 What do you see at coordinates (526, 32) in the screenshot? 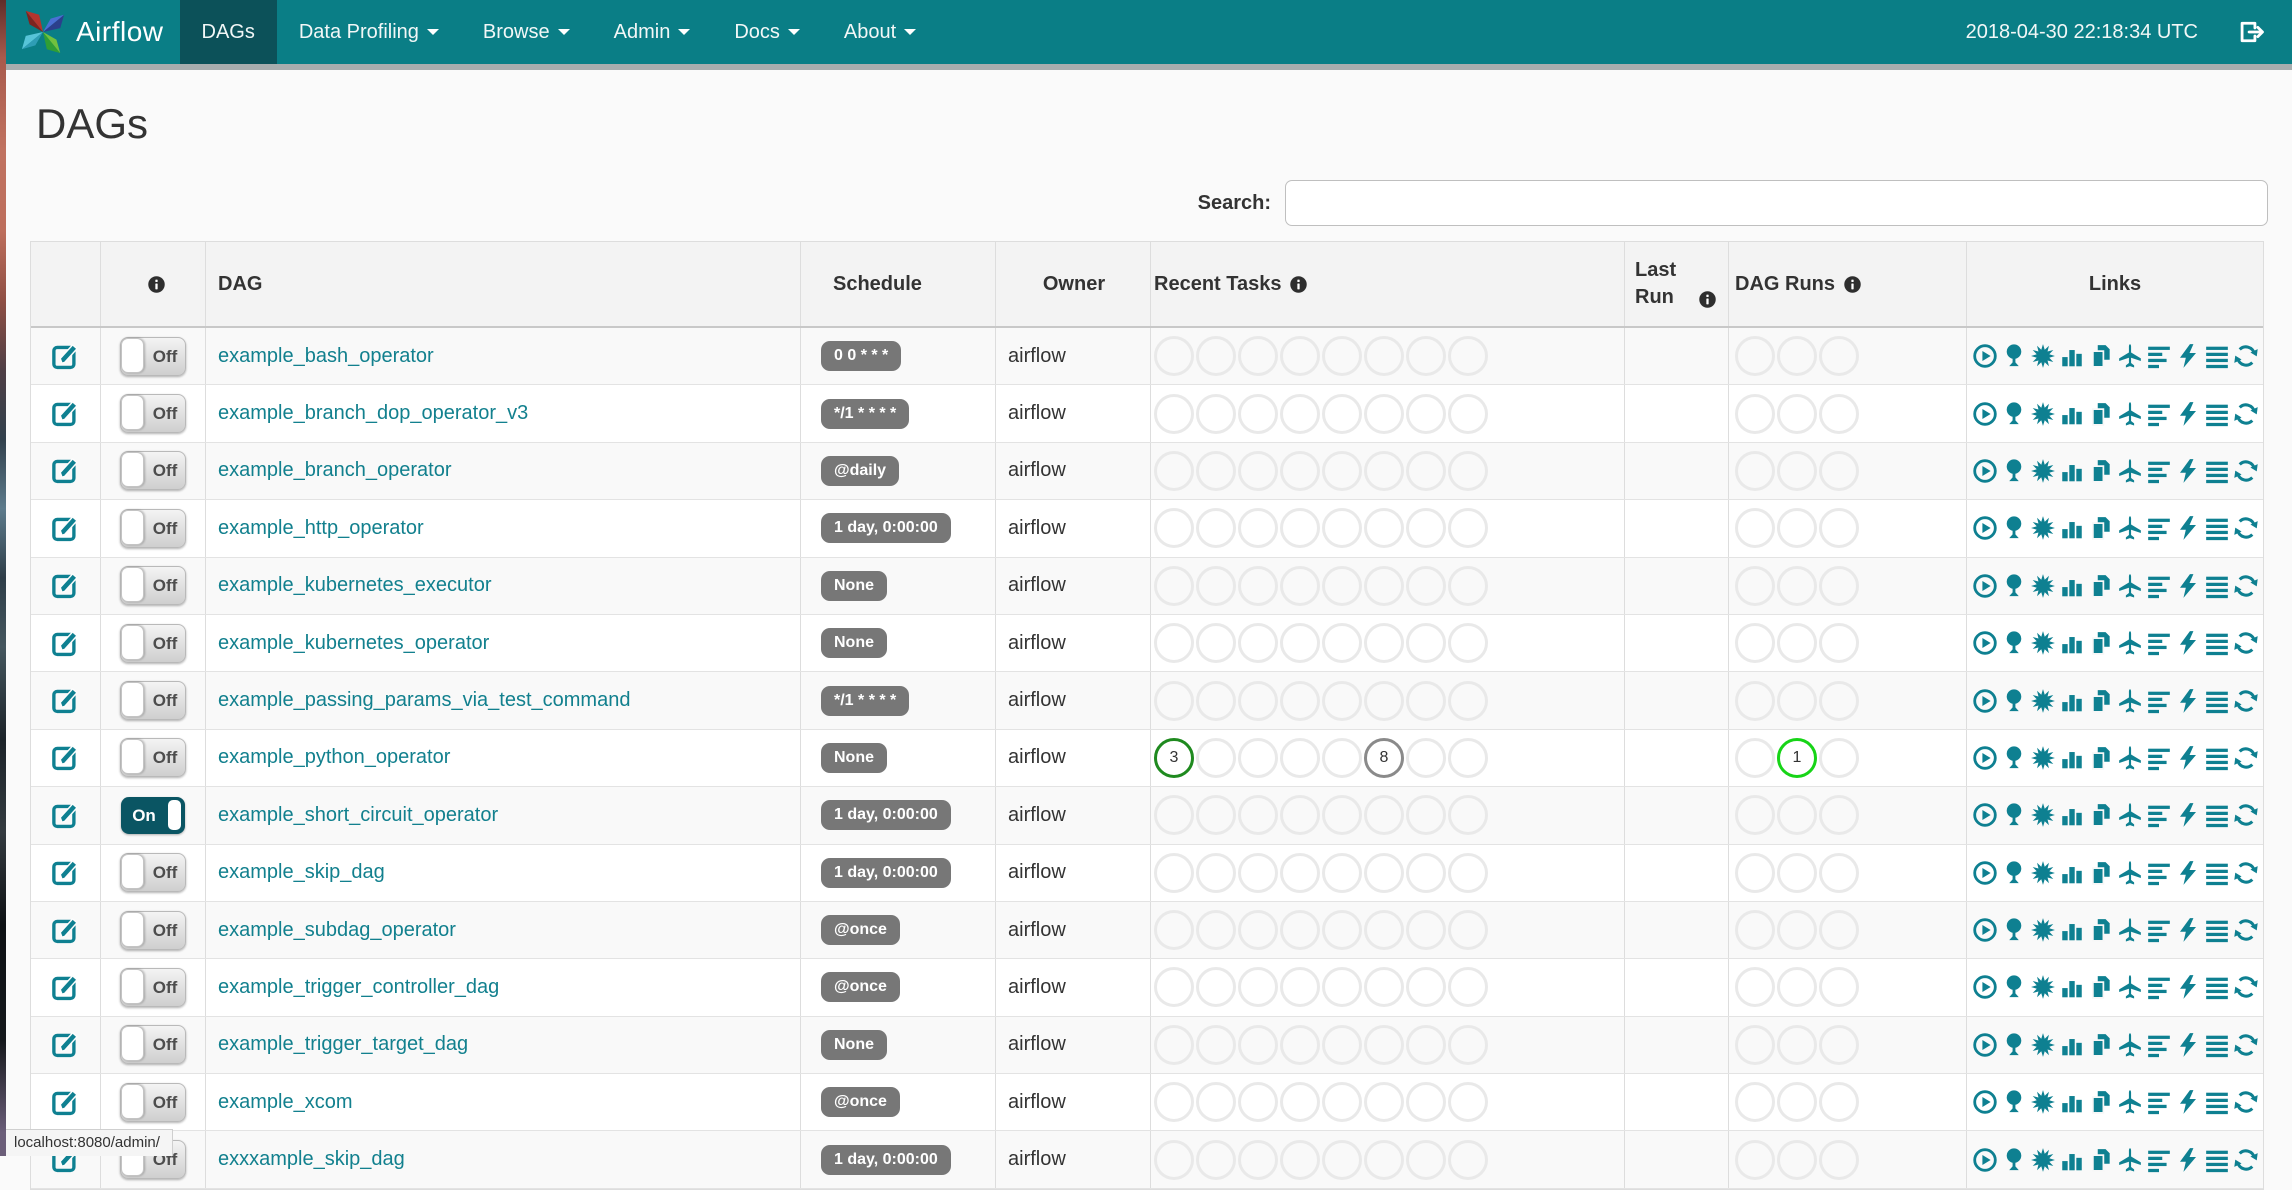
I see `nav-item: Browse` at bounding box center [526, 32].